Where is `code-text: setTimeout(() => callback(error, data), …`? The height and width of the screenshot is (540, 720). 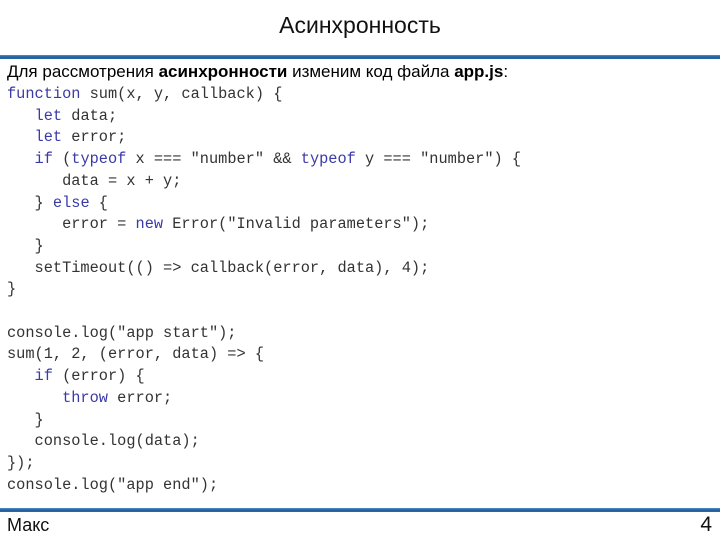 code-text: setTimeout(() => callback(error, data), … is located at coordinates (218, 267).